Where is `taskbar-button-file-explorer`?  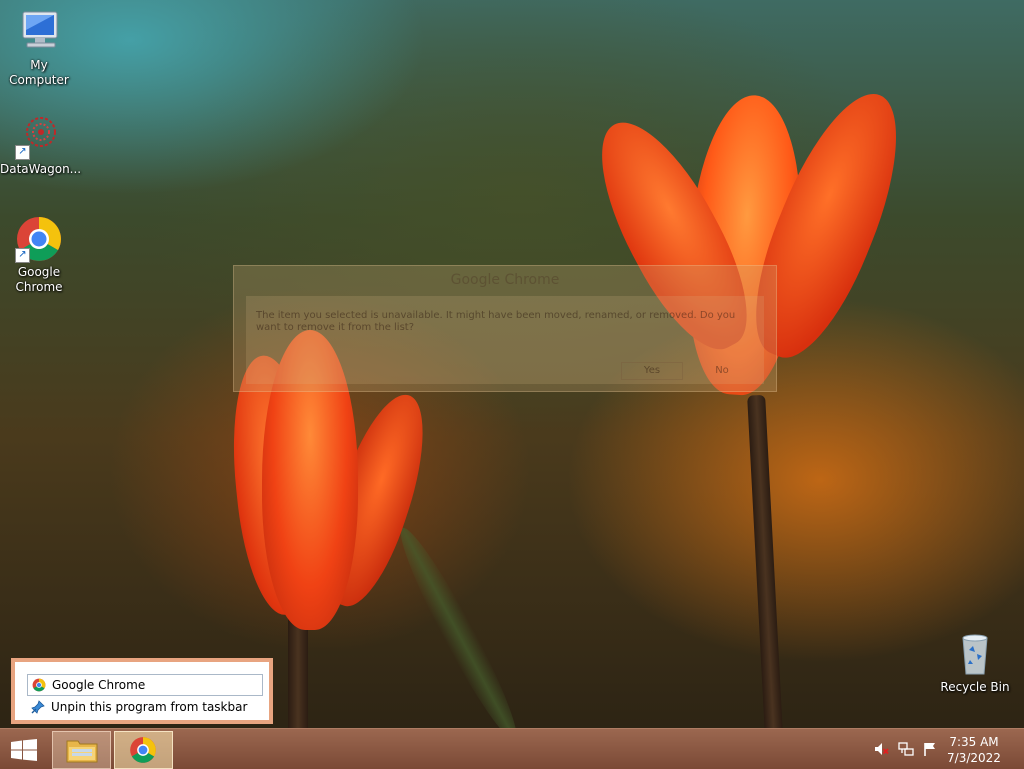
taskbar-button-file-explorer is located at coordinates (81, 750).